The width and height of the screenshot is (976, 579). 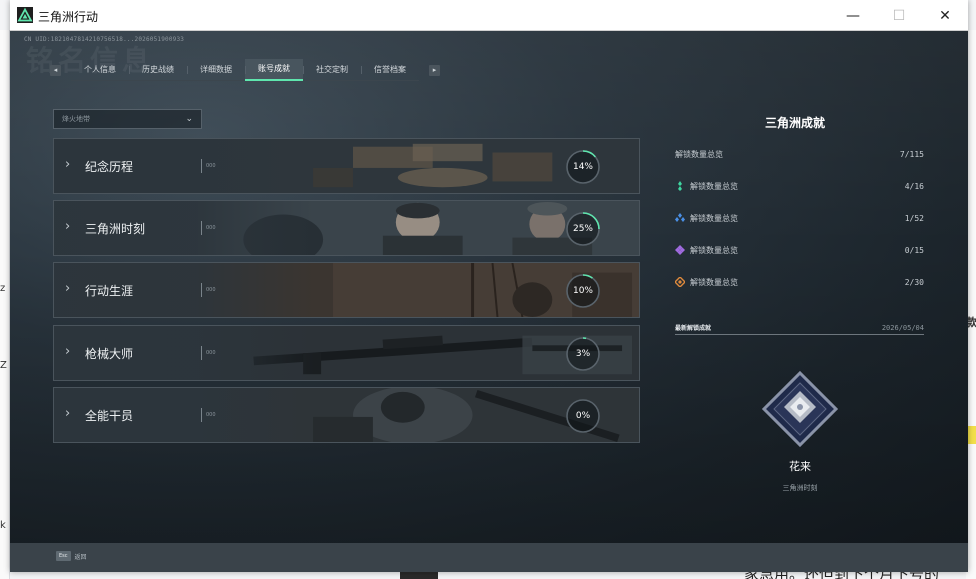 I want to click on stat-value: 0/15, so click(x=914, y=250).